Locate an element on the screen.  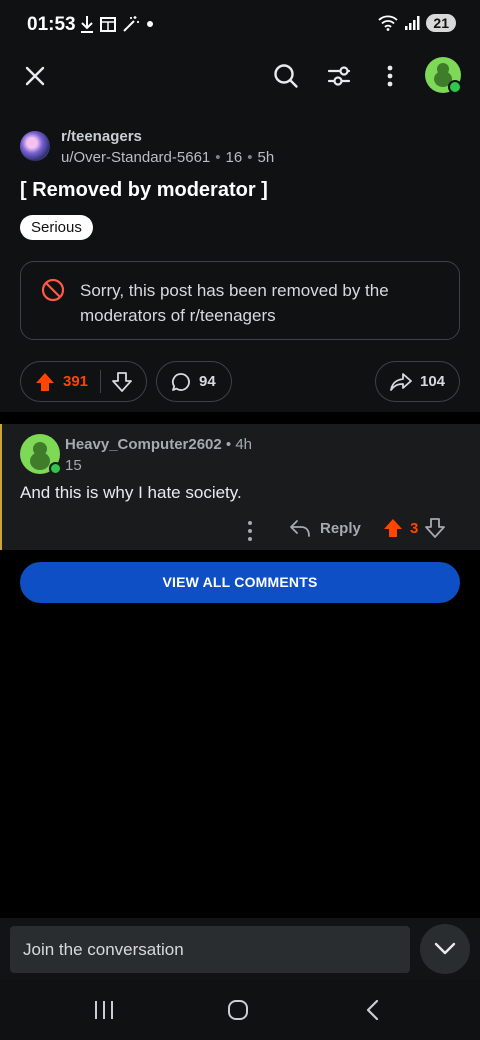
vote-control: 391 is located at coordinates (83, 381).